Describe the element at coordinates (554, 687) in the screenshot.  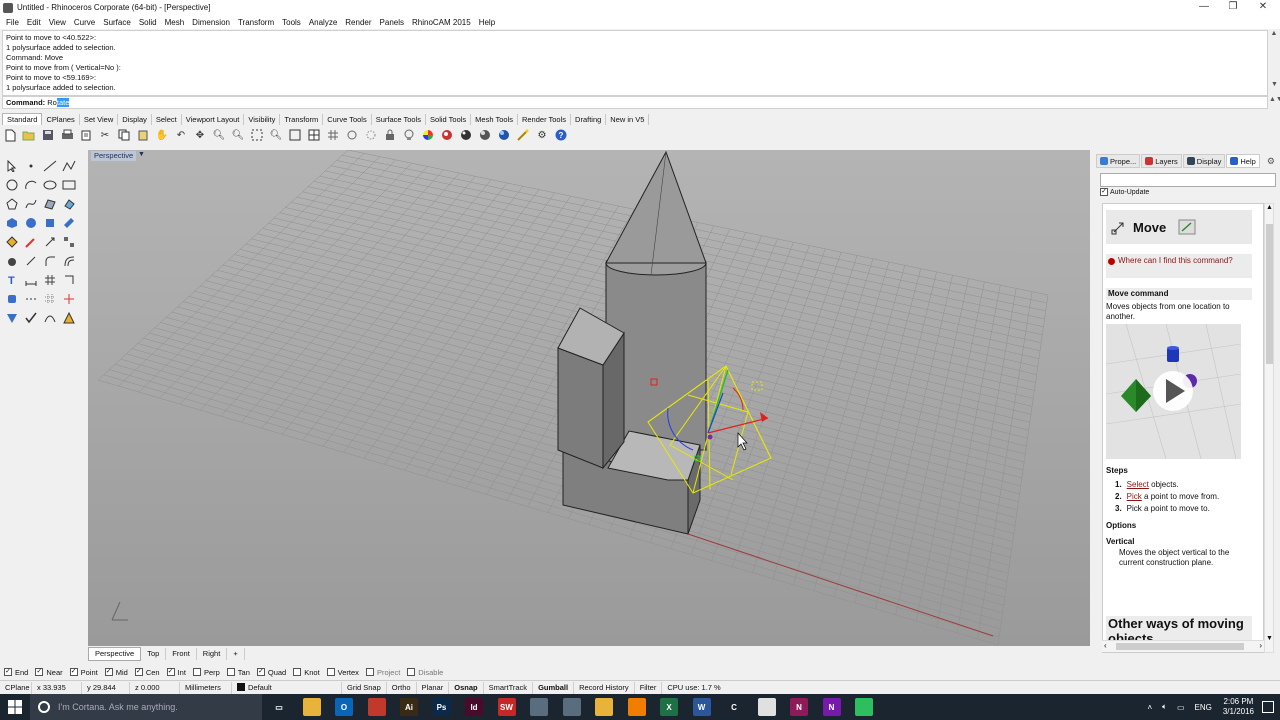
I see `status-gumball: Gumball` at that location.